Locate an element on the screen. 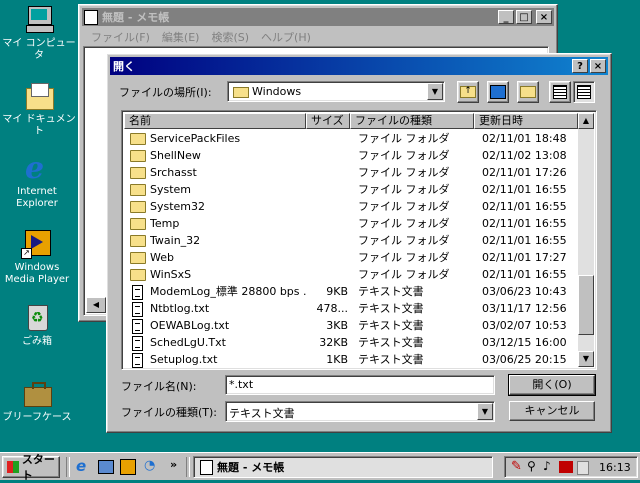 This screenshot has width=640, height=483. cancel-button: キャンセル is located at coordinates (552, 411).